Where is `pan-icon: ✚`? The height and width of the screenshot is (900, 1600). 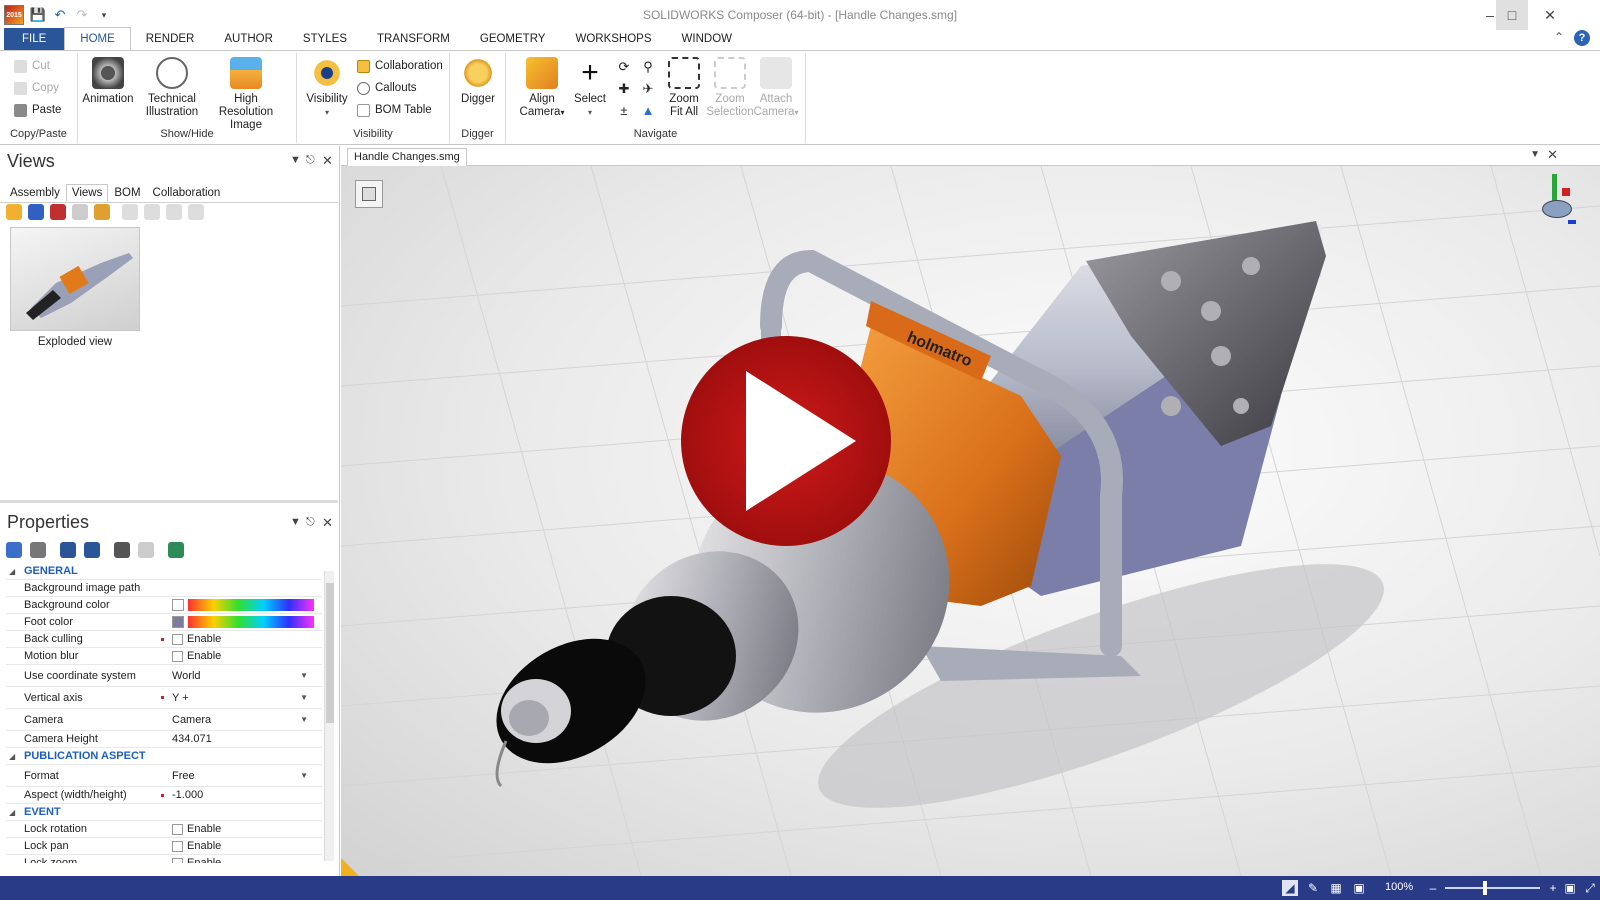 pan-icon: ✚ is located at coordinates (624, 89).